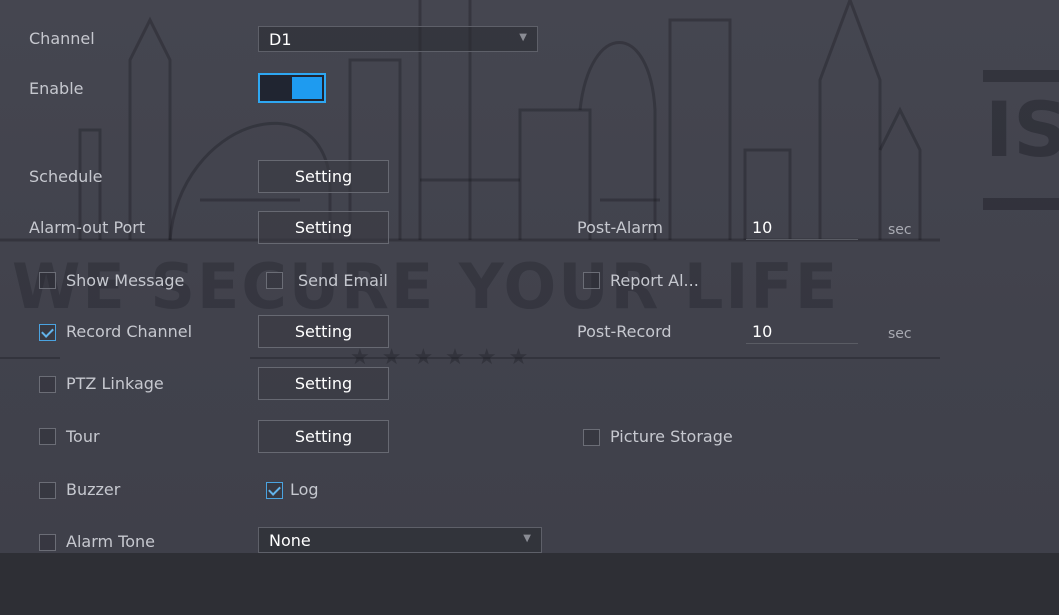 This screenshot has height=615, width=1059. Describe the element at coordinates (323, 176) in the screenshot. I see `schedule-setting-button: Setting` at that location.